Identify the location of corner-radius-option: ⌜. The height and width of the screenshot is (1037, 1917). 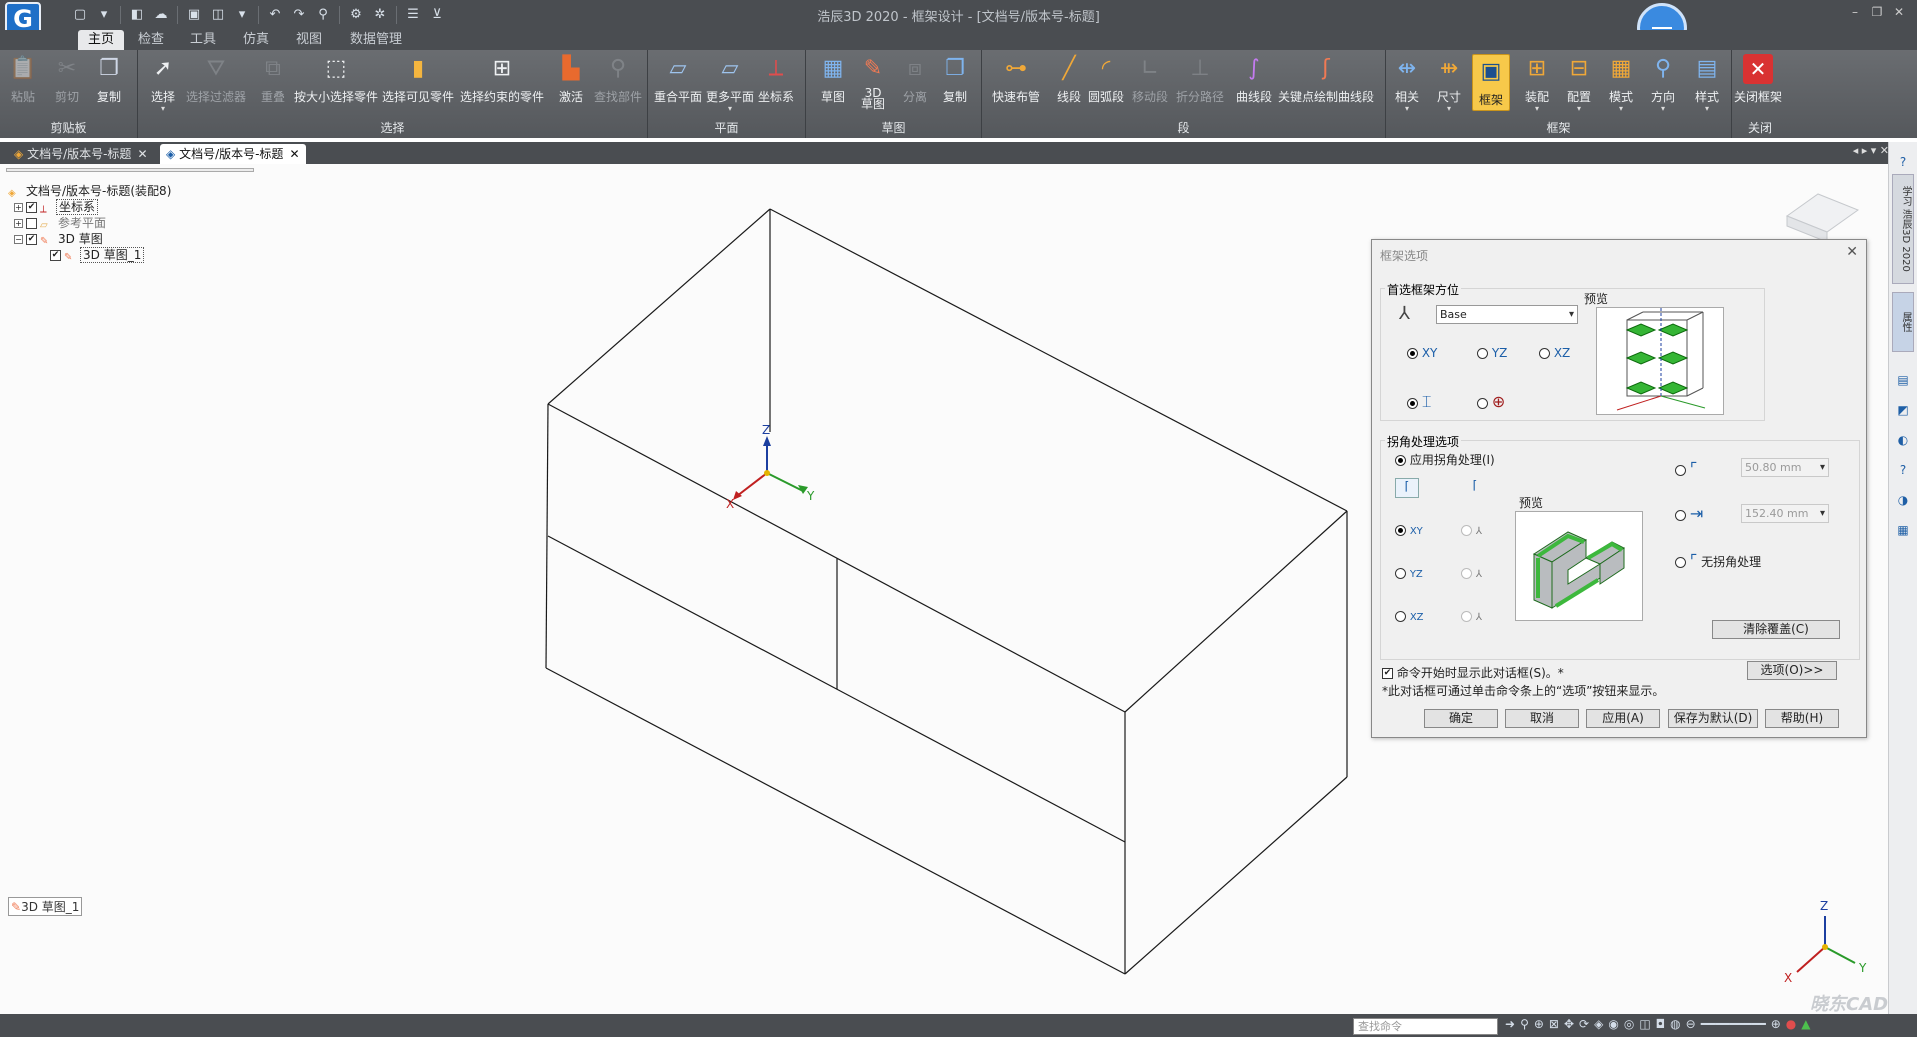
(1686, 468).